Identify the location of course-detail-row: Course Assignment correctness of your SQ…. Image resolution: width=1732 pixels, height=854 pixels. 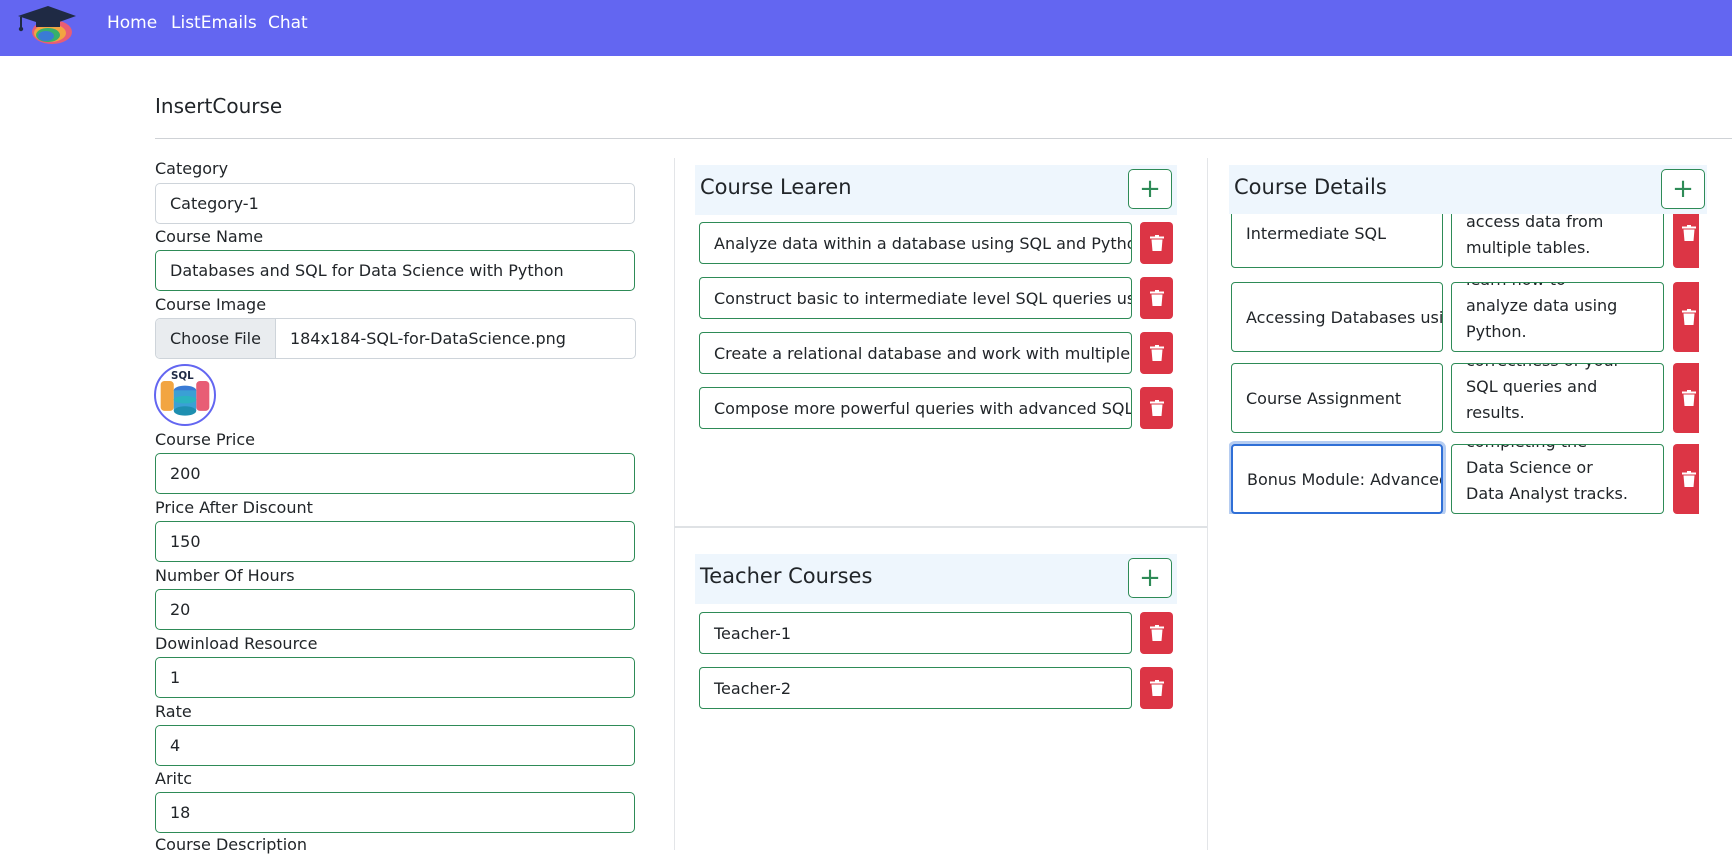
(1464, 398).